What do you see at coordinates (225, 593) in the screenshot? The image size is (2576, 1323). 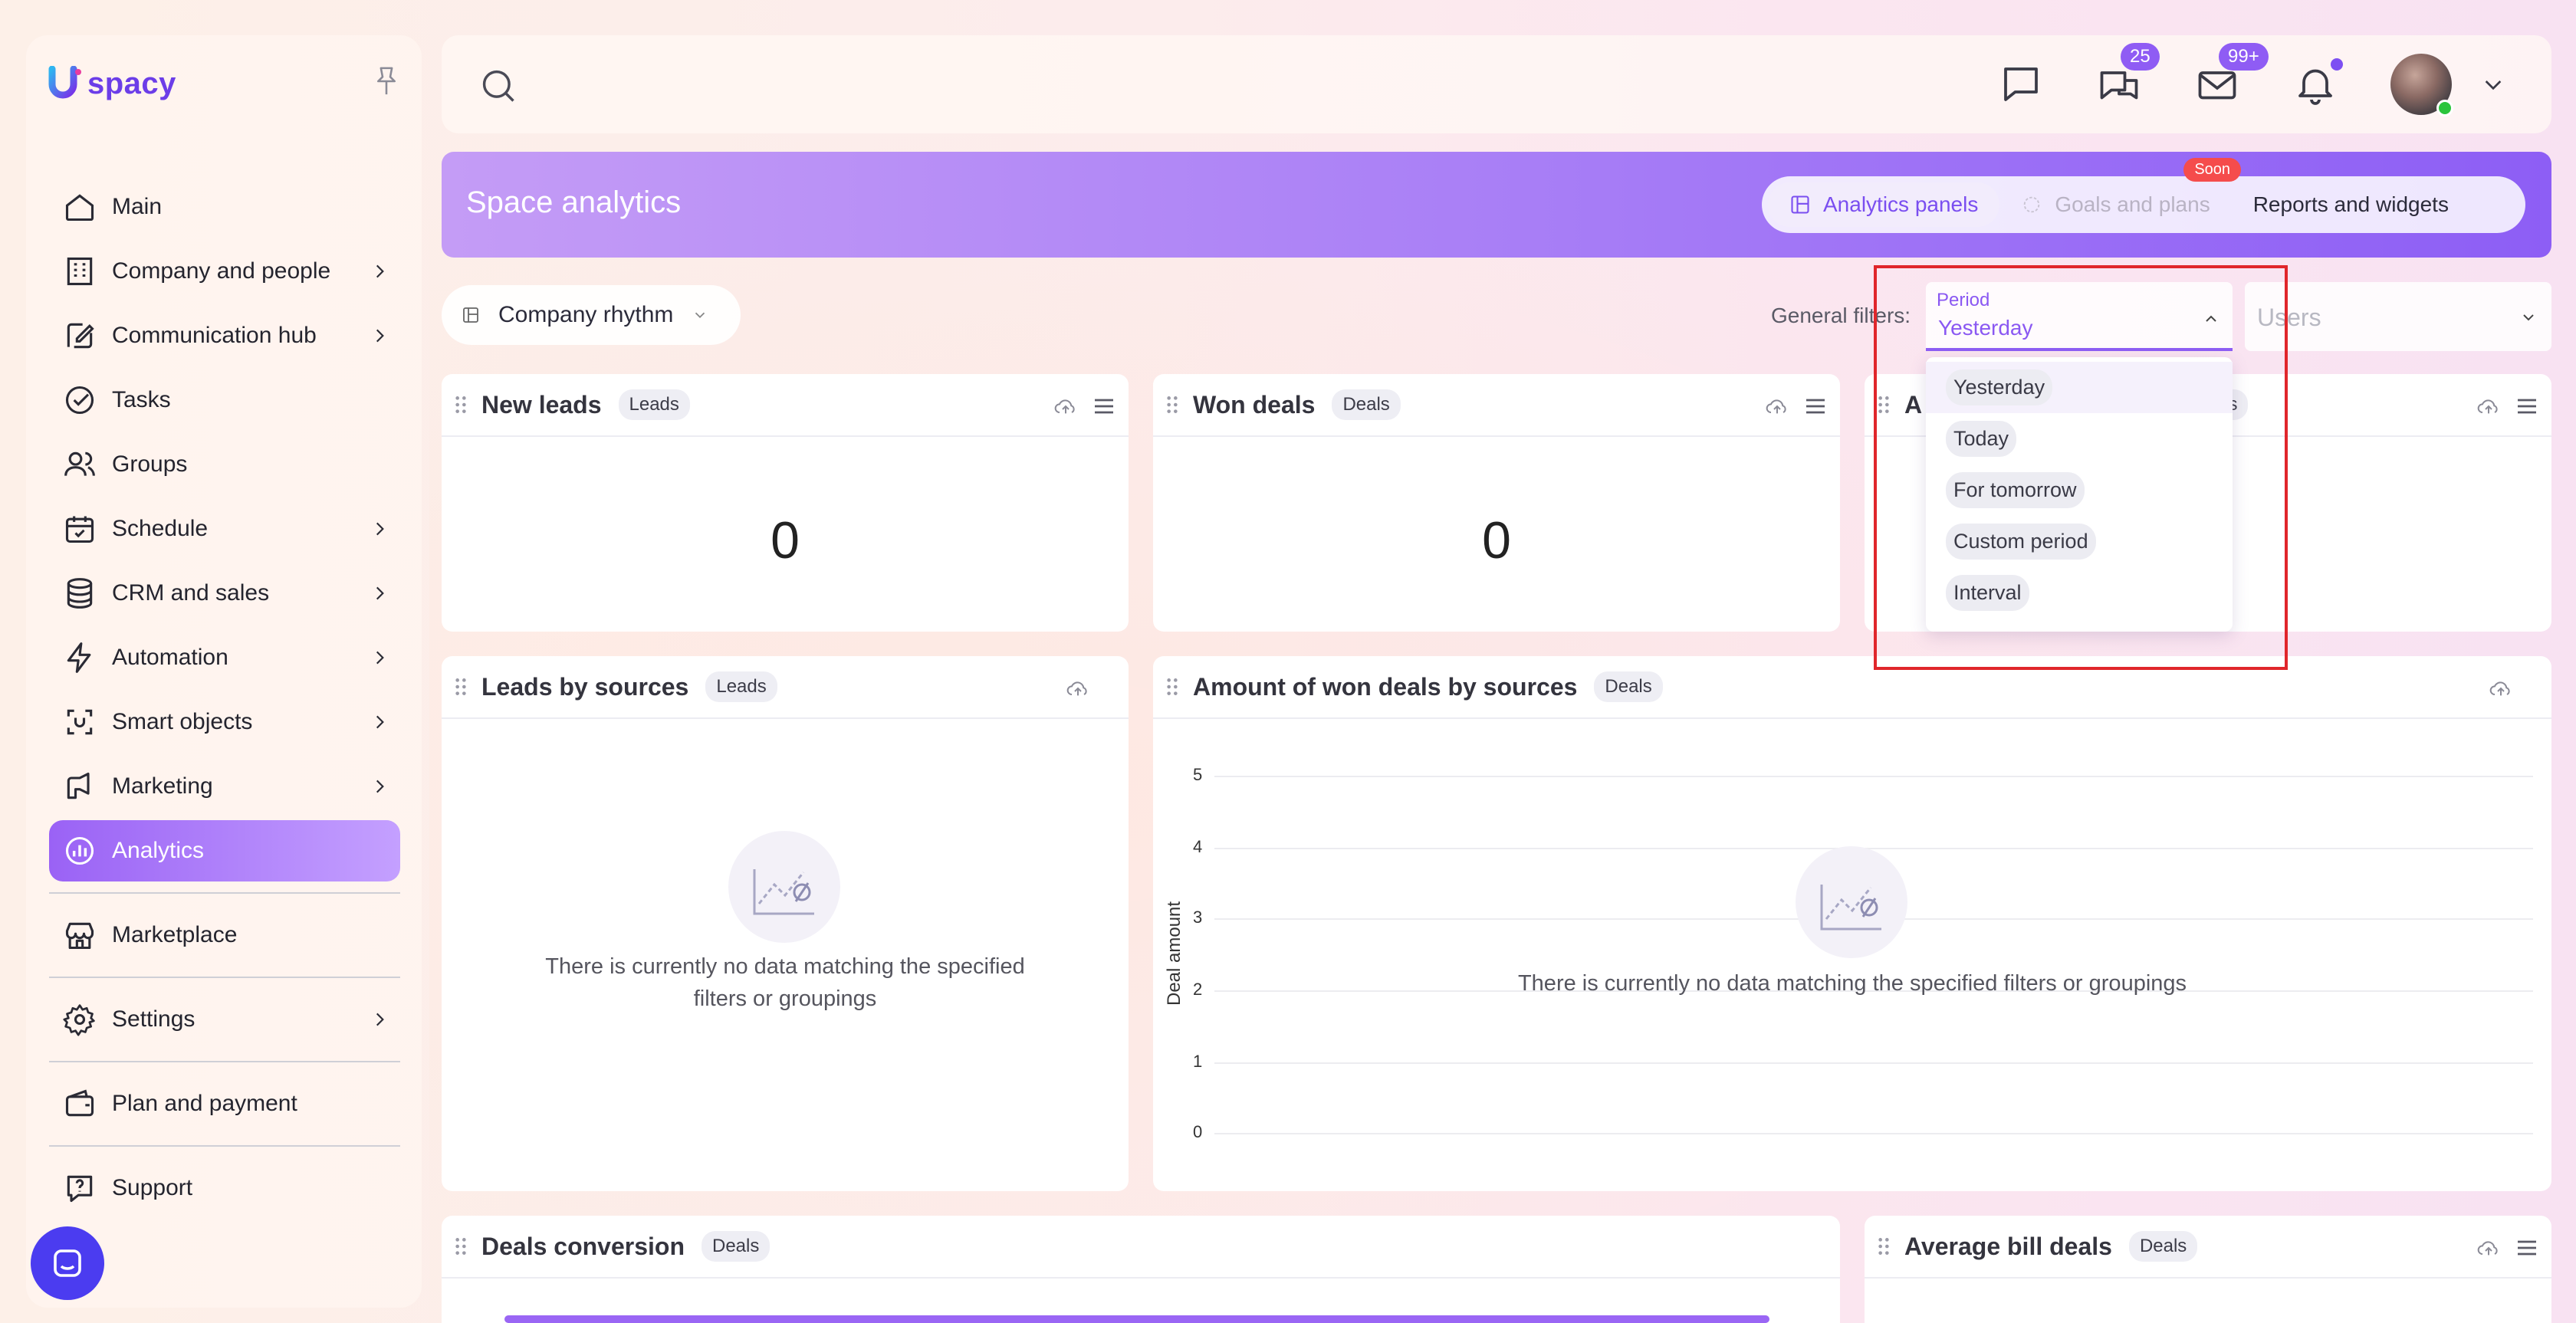 I see `sidebar-item-crm-and-sales: CRM and sales` at bounding box center [225, 593].